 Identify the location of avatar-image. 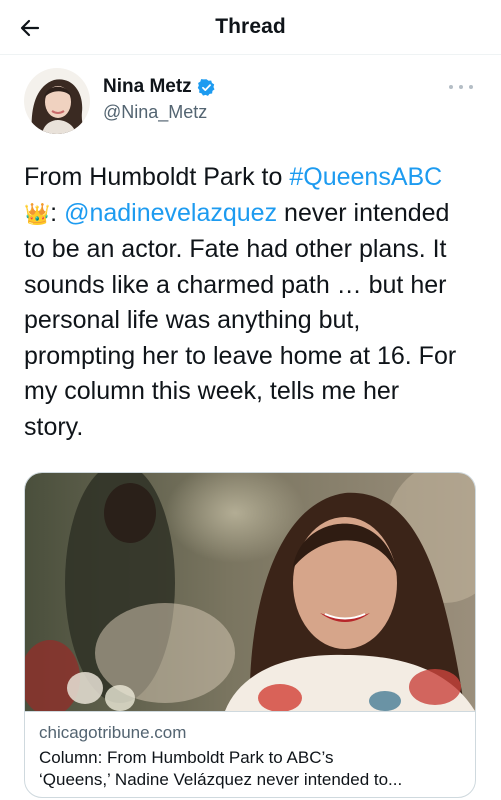
(57, 101).